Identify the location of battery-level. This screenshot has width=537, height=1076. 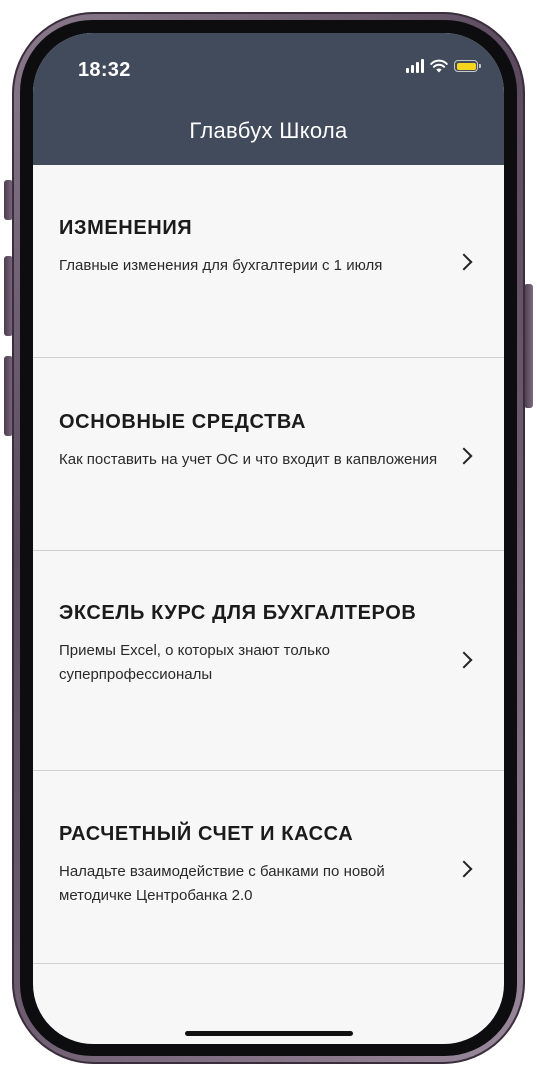
(466, 66).